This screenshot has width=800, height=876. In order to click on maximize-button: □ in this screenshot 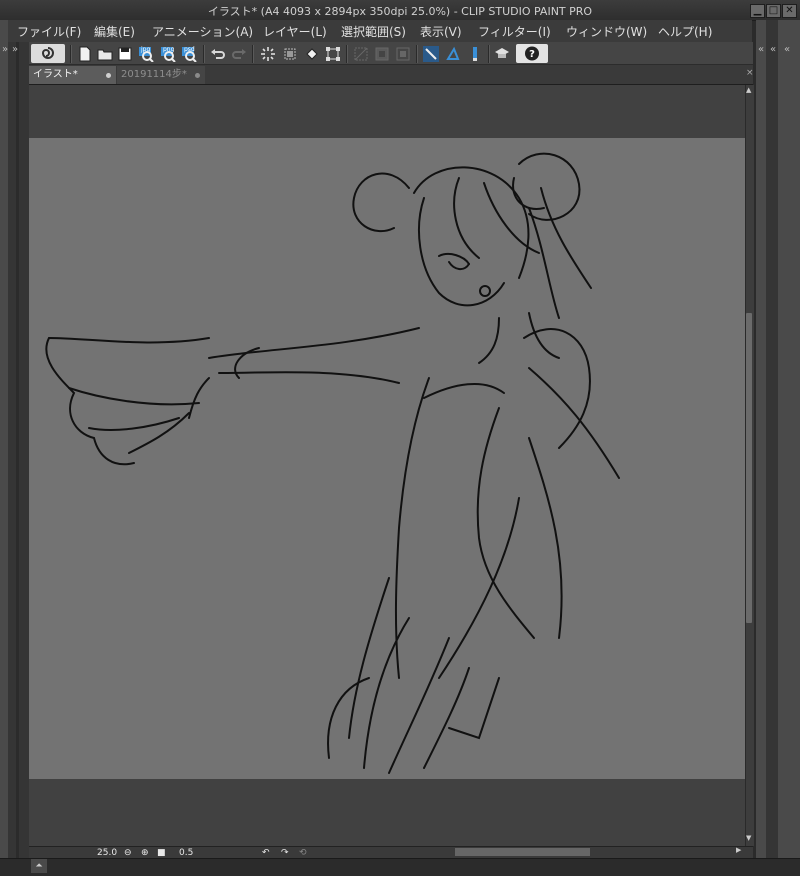, I will do `click(773, 11)`.